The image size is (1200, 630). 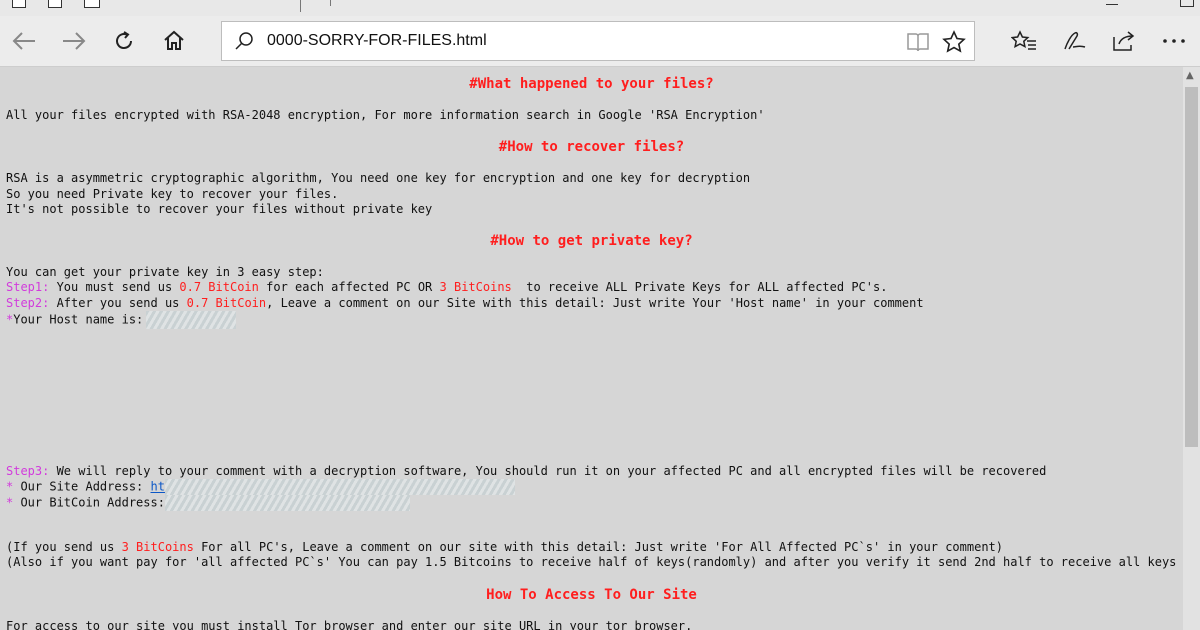 I want to click on refresh-icon, so click(x=124, y=41).